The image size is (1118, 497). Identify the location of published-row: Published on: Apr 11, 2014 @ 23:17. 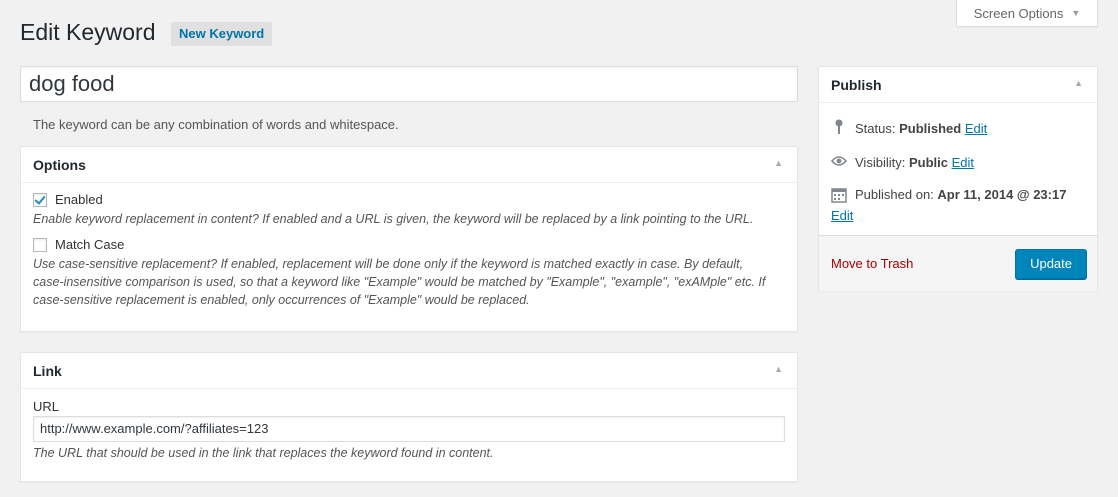
(958, 196).